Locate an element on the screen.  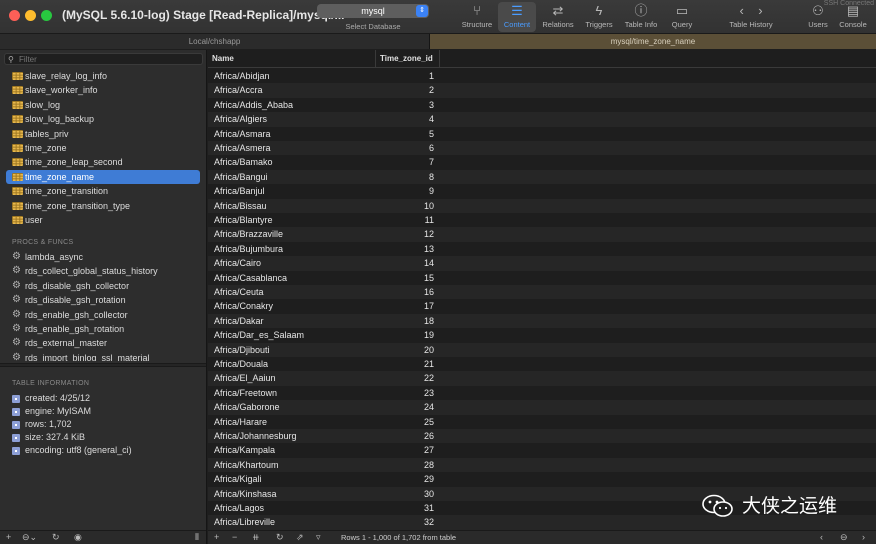
refresh-grid-icon: ↻ is located at coordinates (280, 537).